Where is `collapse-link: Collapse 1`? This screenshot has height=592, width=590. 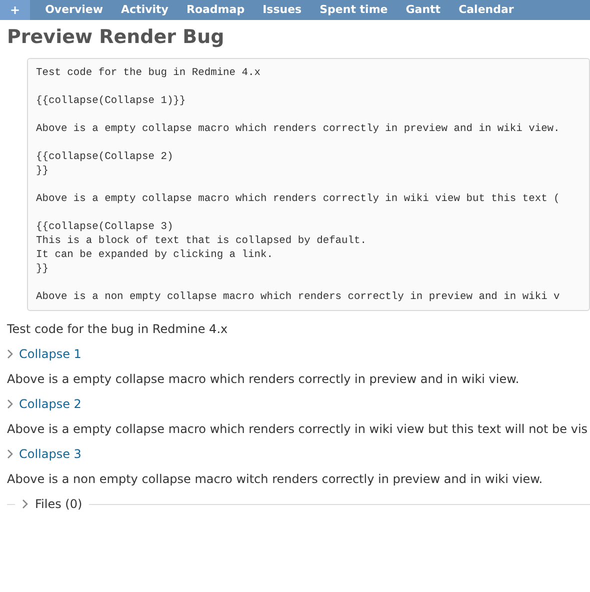 collapse-link: Collapse 1 is located at coordinates (50, 354).